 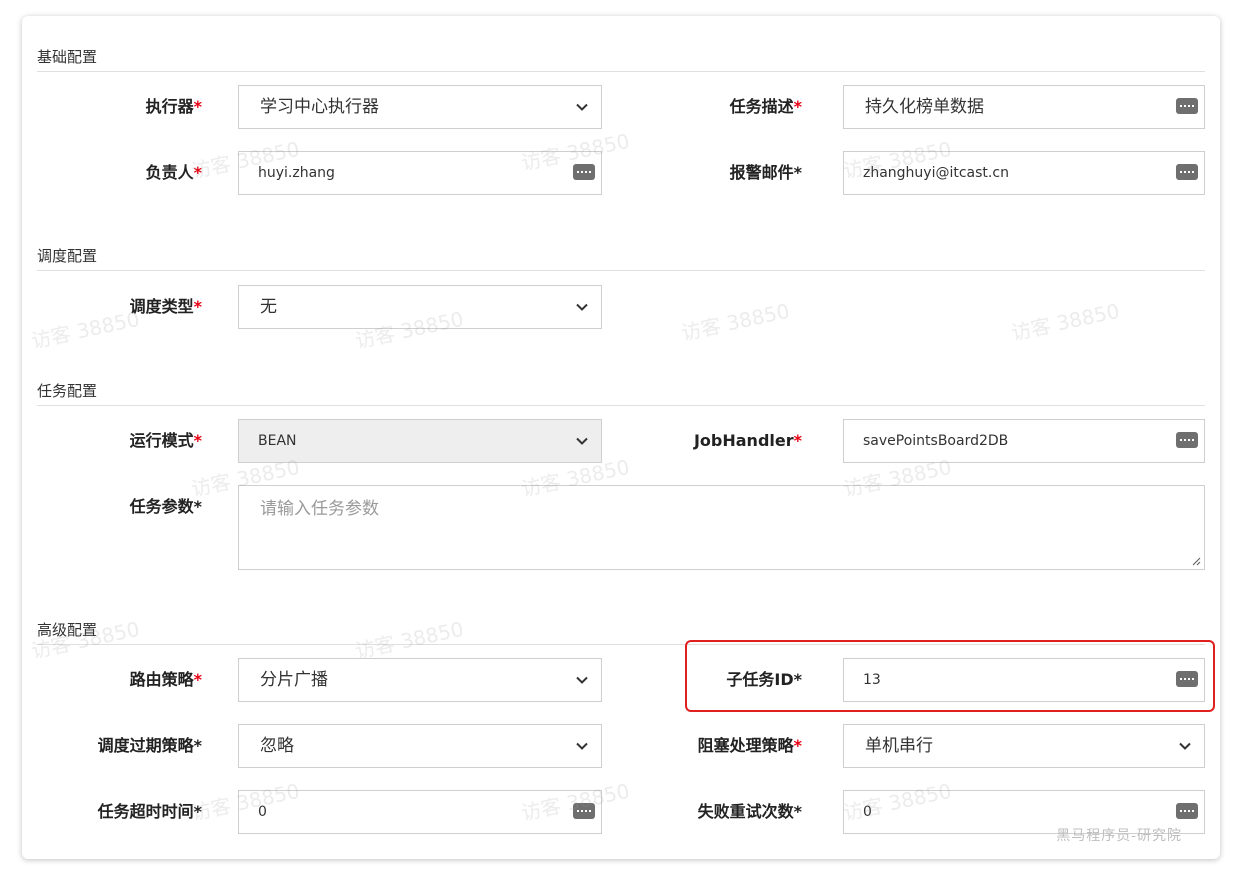 I want to click on timeout-input: 0, so click(x=420, y=812).